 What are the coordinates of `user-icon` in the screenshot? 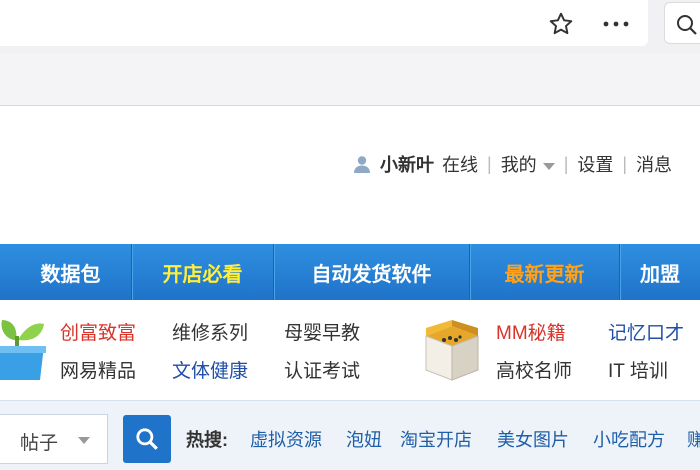 It's located at (362, 164).